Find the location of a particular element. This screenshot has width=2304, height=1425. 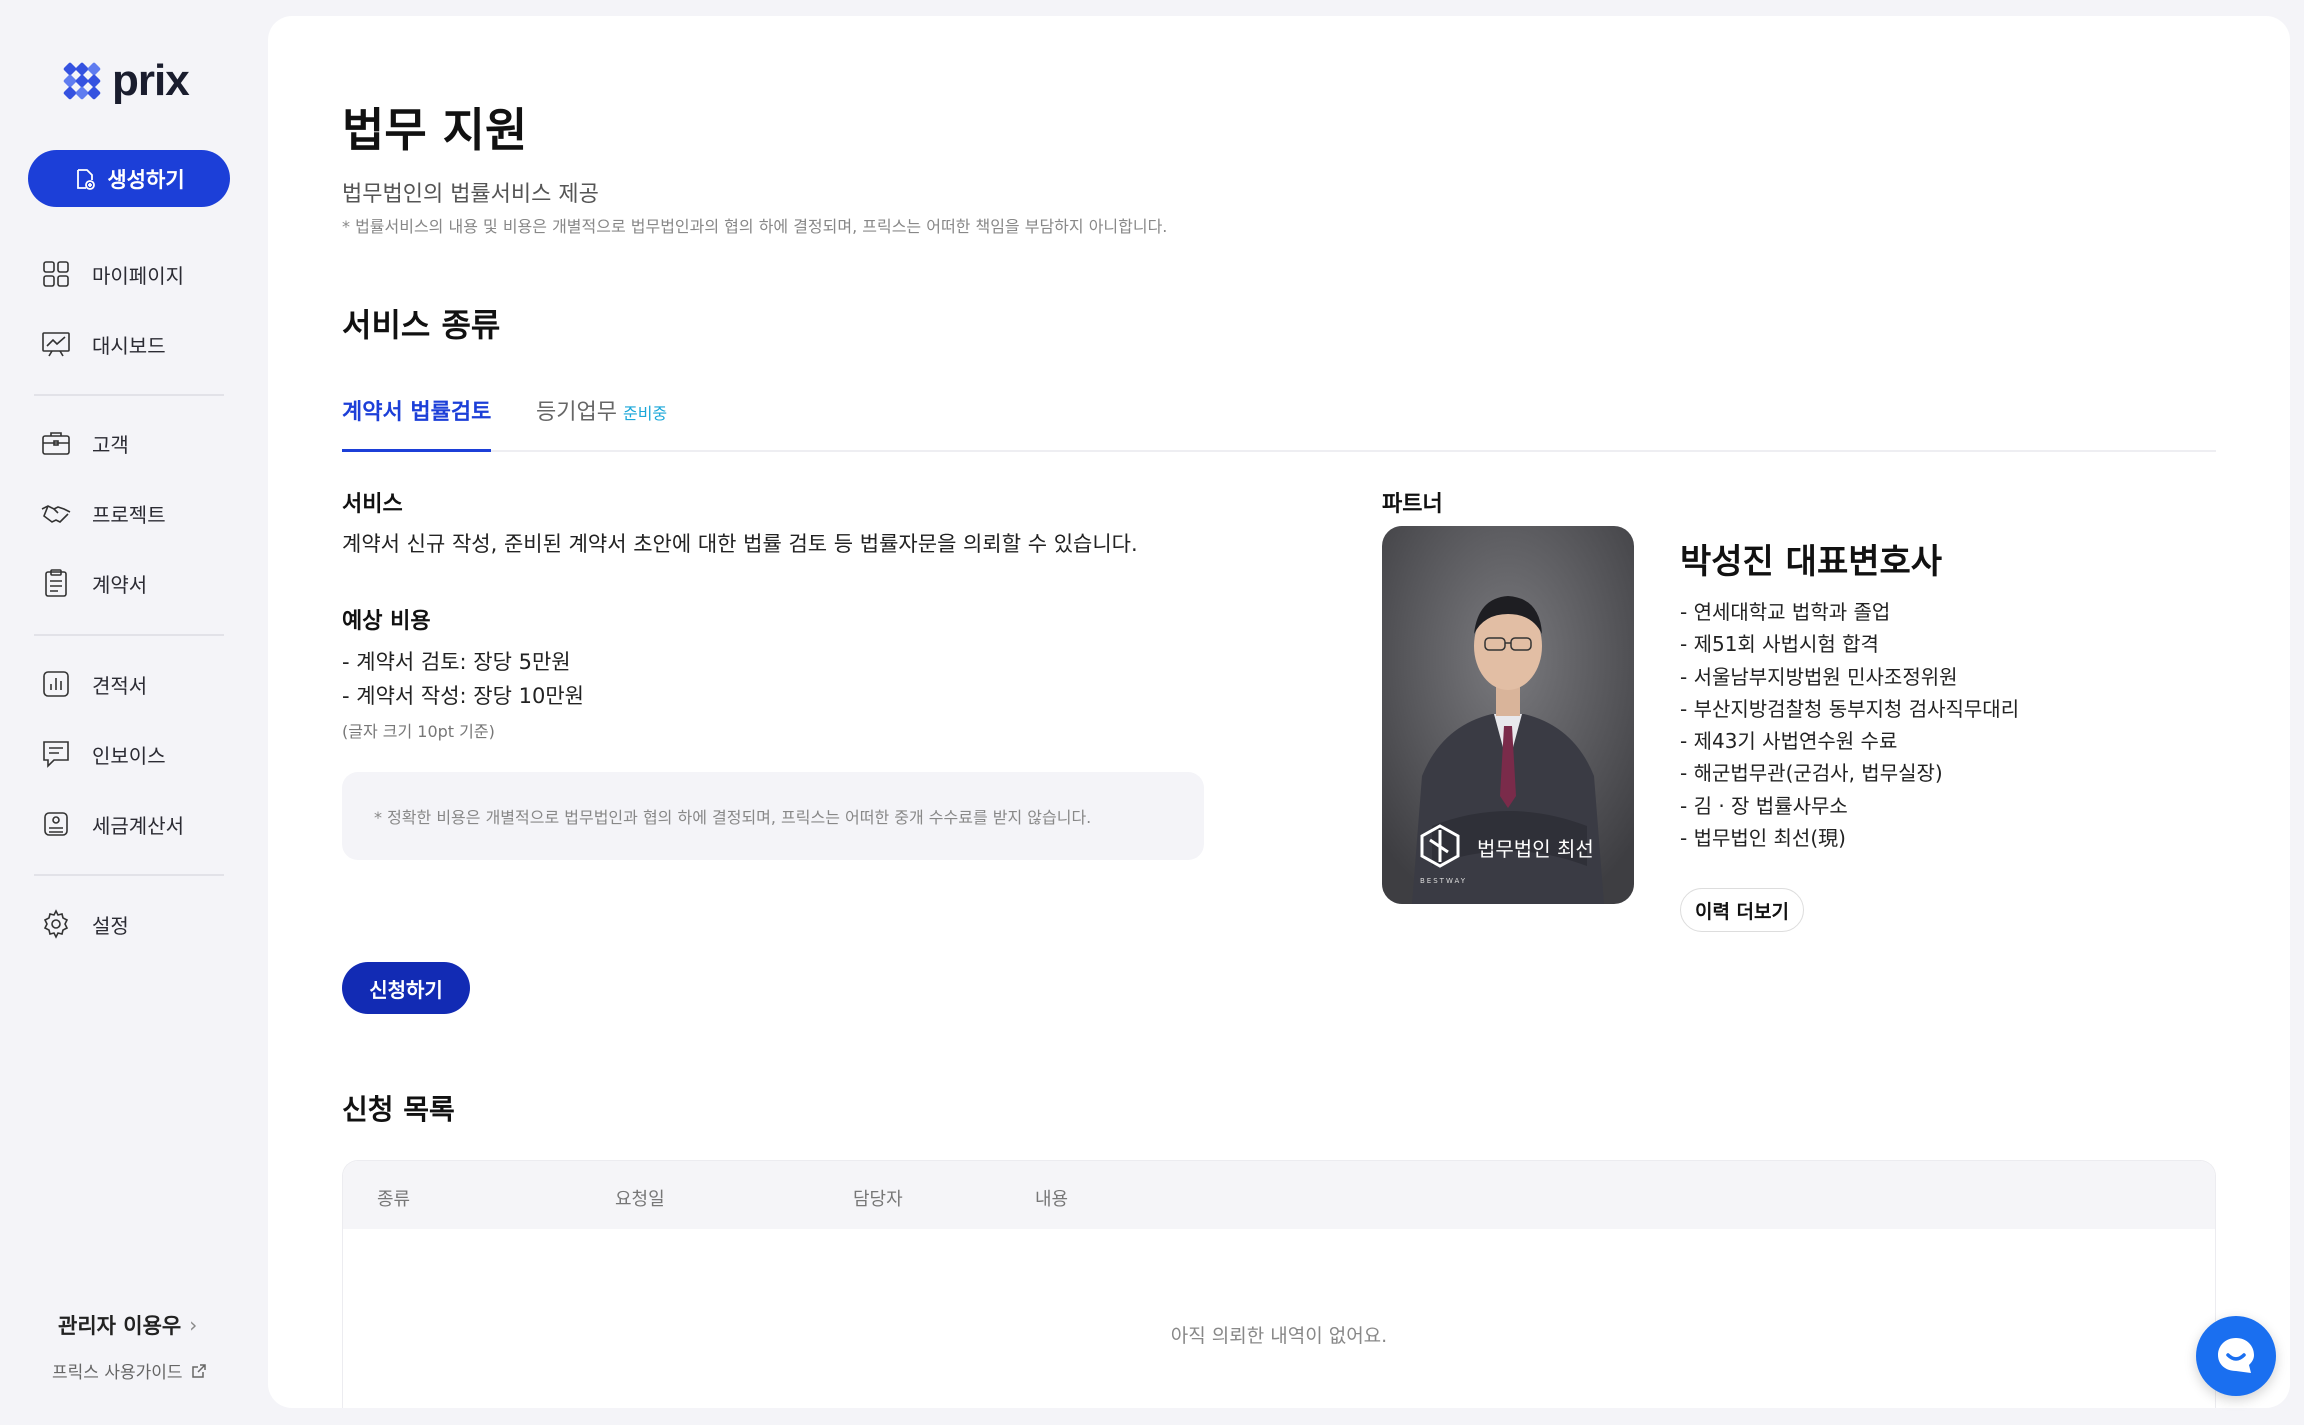

page-title: 법무 지원 is located at coordinates (435, 130).